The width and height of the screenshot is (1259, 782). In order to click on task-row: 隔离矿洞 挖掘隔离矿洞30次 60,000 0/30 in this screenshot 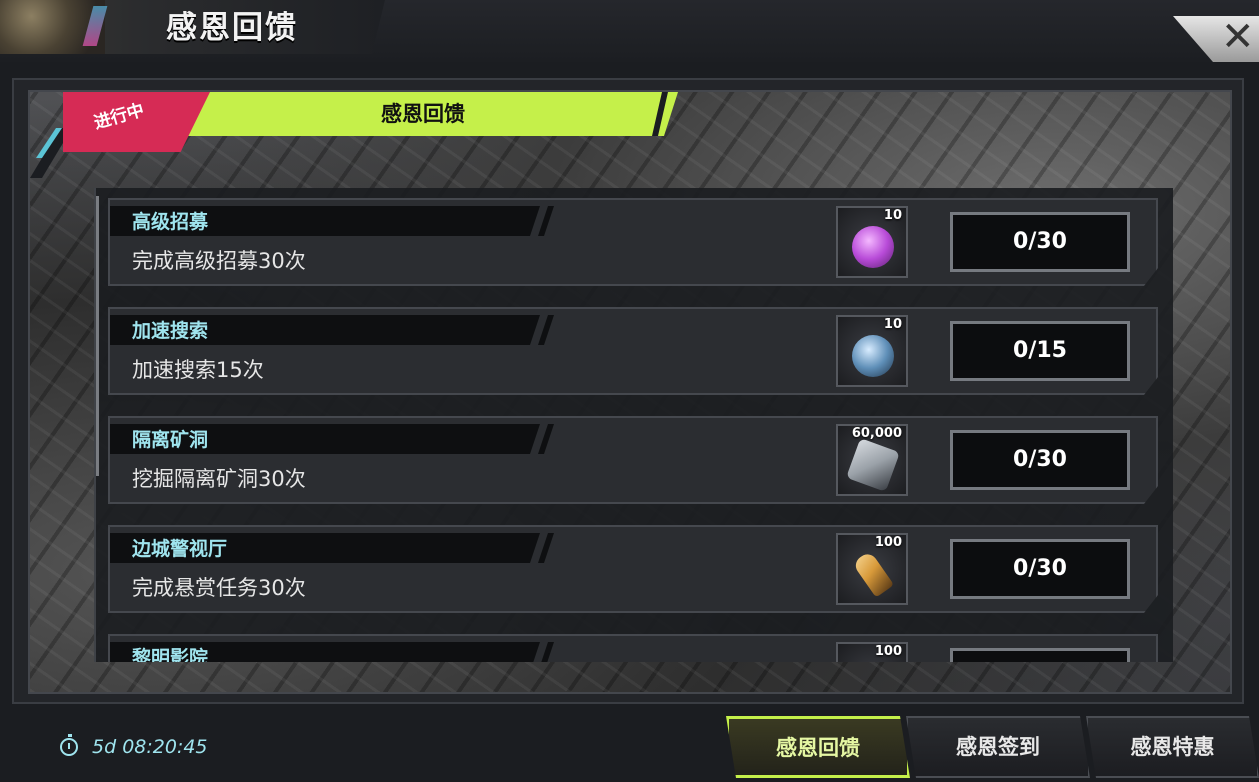, I will do `click(633, 460)`.